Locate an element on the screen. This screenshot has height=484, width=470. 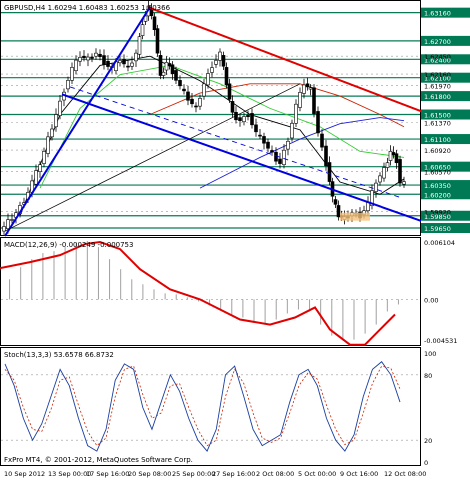
price-label-0: 1.63160 is located at coordinates (437, 14).